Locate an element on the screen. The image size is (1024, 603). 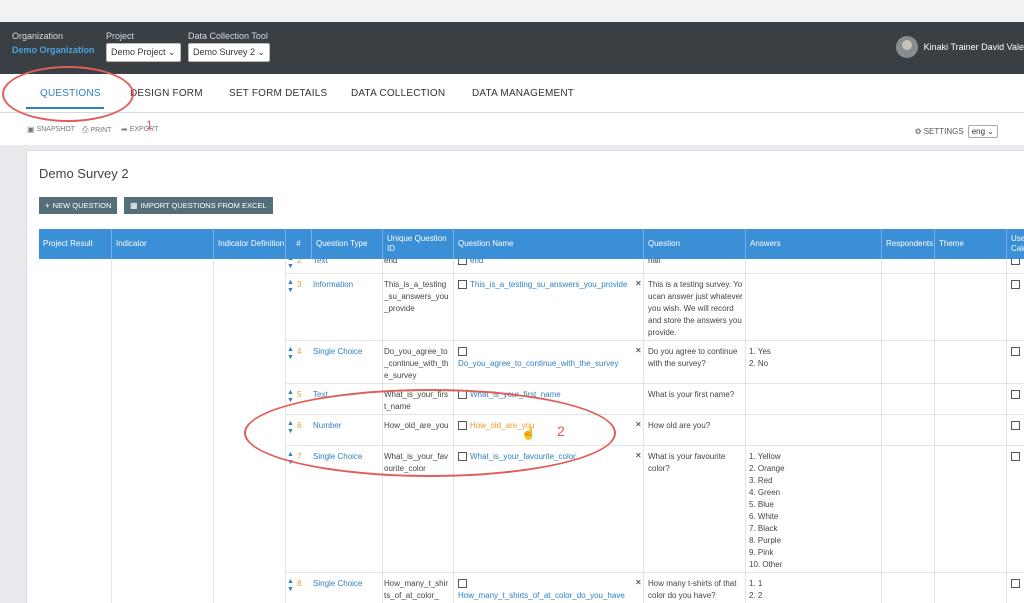
organization-label: Organization is located at coordinates (38, 36).